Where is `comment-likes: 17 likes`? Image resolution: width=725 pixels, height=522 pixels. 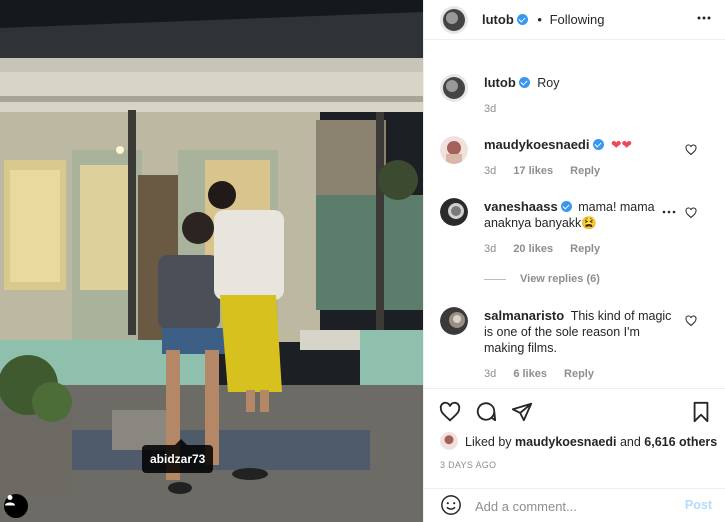 comment-likes: 17 likes is located at coordinates (533, 171).